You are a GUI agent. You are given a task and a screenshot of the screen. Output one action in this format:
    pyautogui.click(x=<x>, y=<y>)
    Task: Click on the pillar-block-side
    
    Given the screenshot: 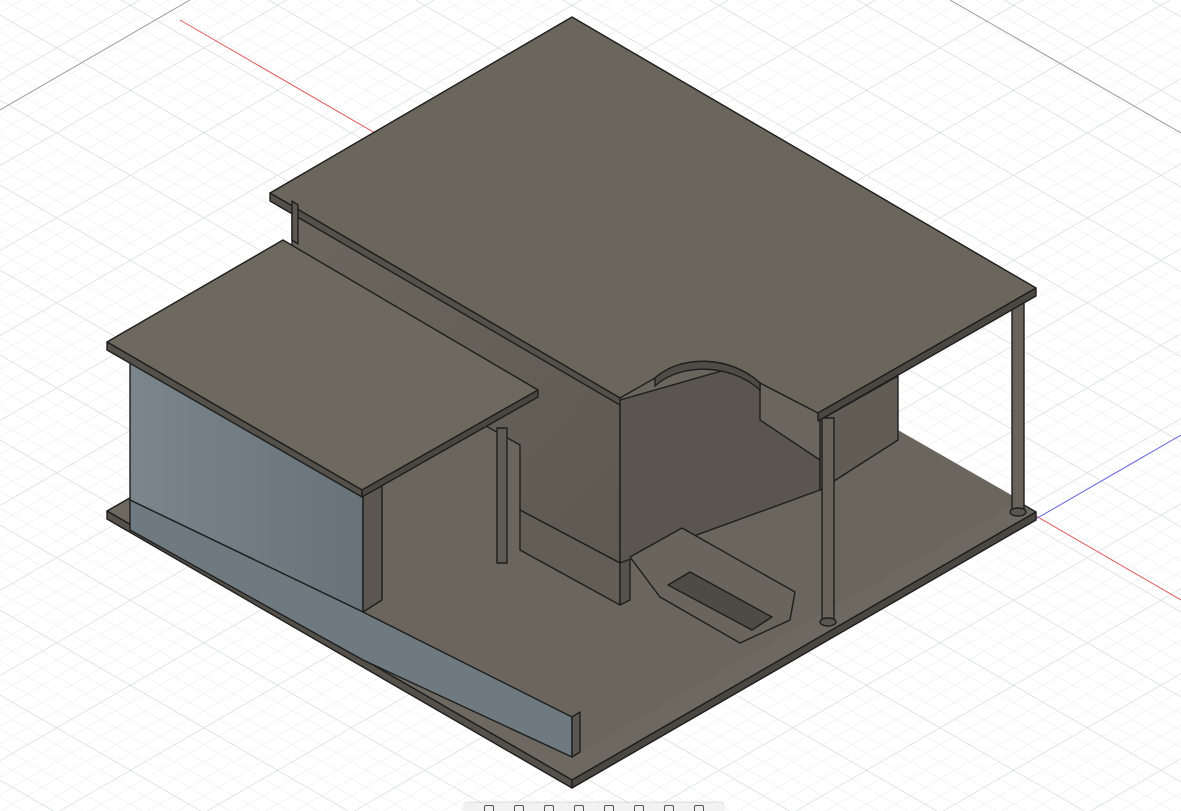 What is the action you would take?
    pyautogui.click(x=625, y=581)
    